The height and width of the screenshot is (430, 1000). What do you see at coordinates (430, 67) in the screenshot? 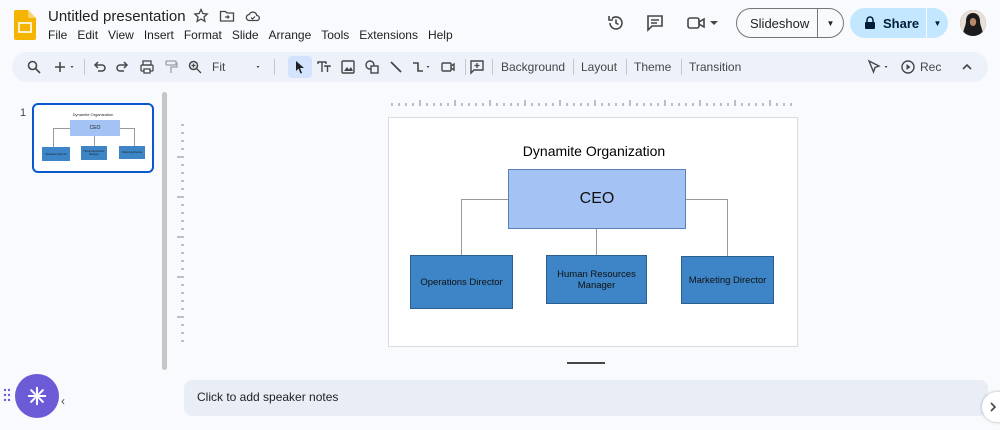
I see `line-options-chevron-icon` at bounding box center [430, 67].